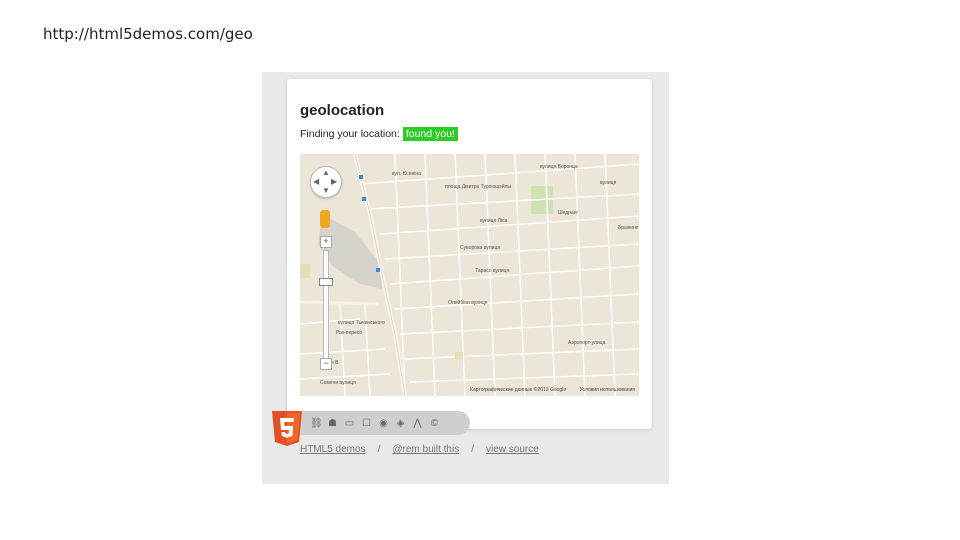 This screenshot has width=960, height=540. Describe the element at coordinates (350, 134) in the screenshot. I see `status-label: Finding your location:` at that location.